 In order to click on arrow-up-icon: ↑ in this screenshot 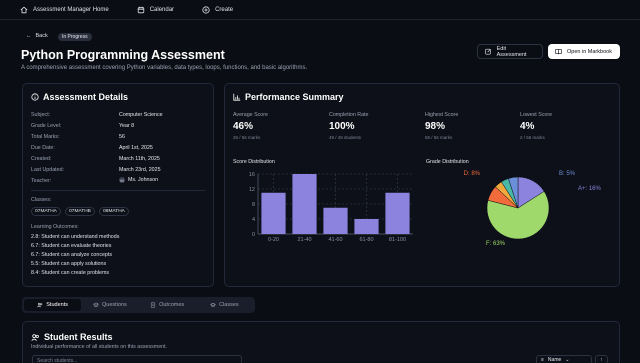, I will do `click(601, 360)`.